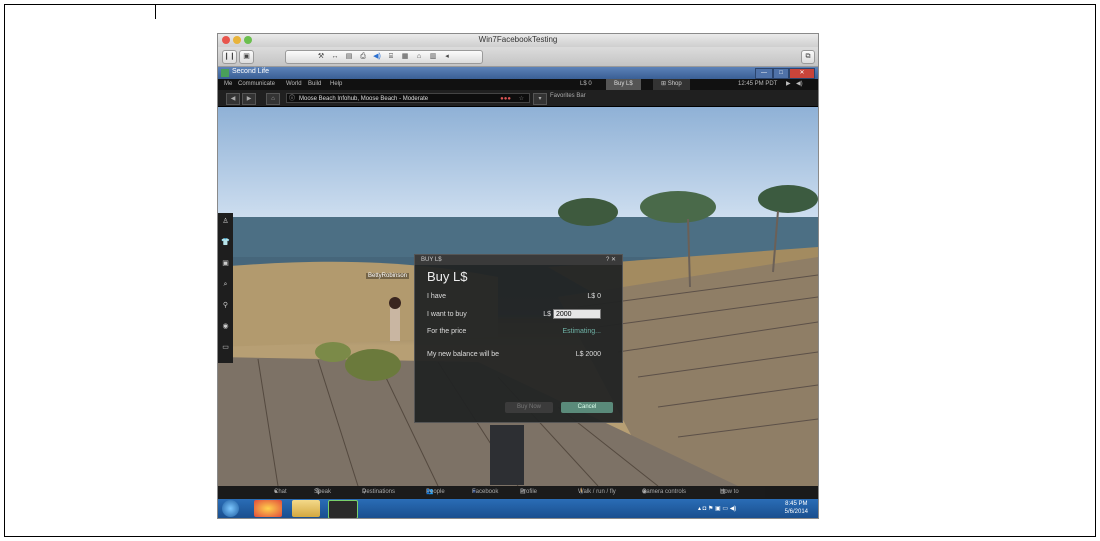 The width and height of the screenshot is (1100, 541). Describe the element at coordinates (280, 492) in the screenshot. I see `chat-label: Chat` at that location.